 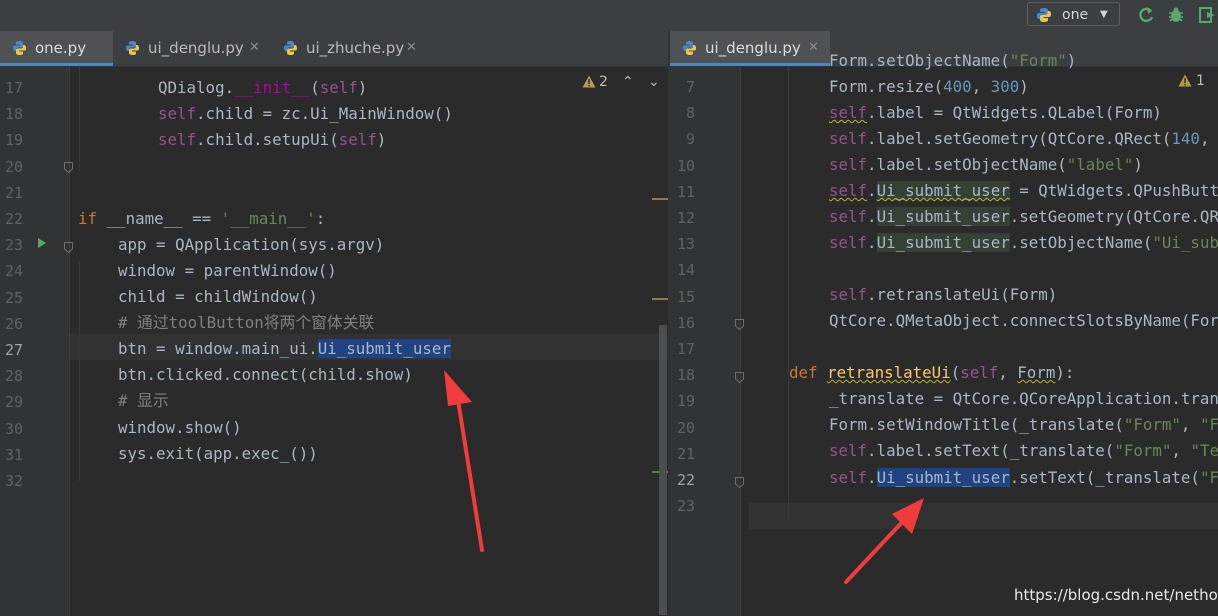 What do you see at coordinates (929, 86) in the screenshot?
I see `code-line-7: Form.resize(400, 300)` at bounding box center [929, 86].